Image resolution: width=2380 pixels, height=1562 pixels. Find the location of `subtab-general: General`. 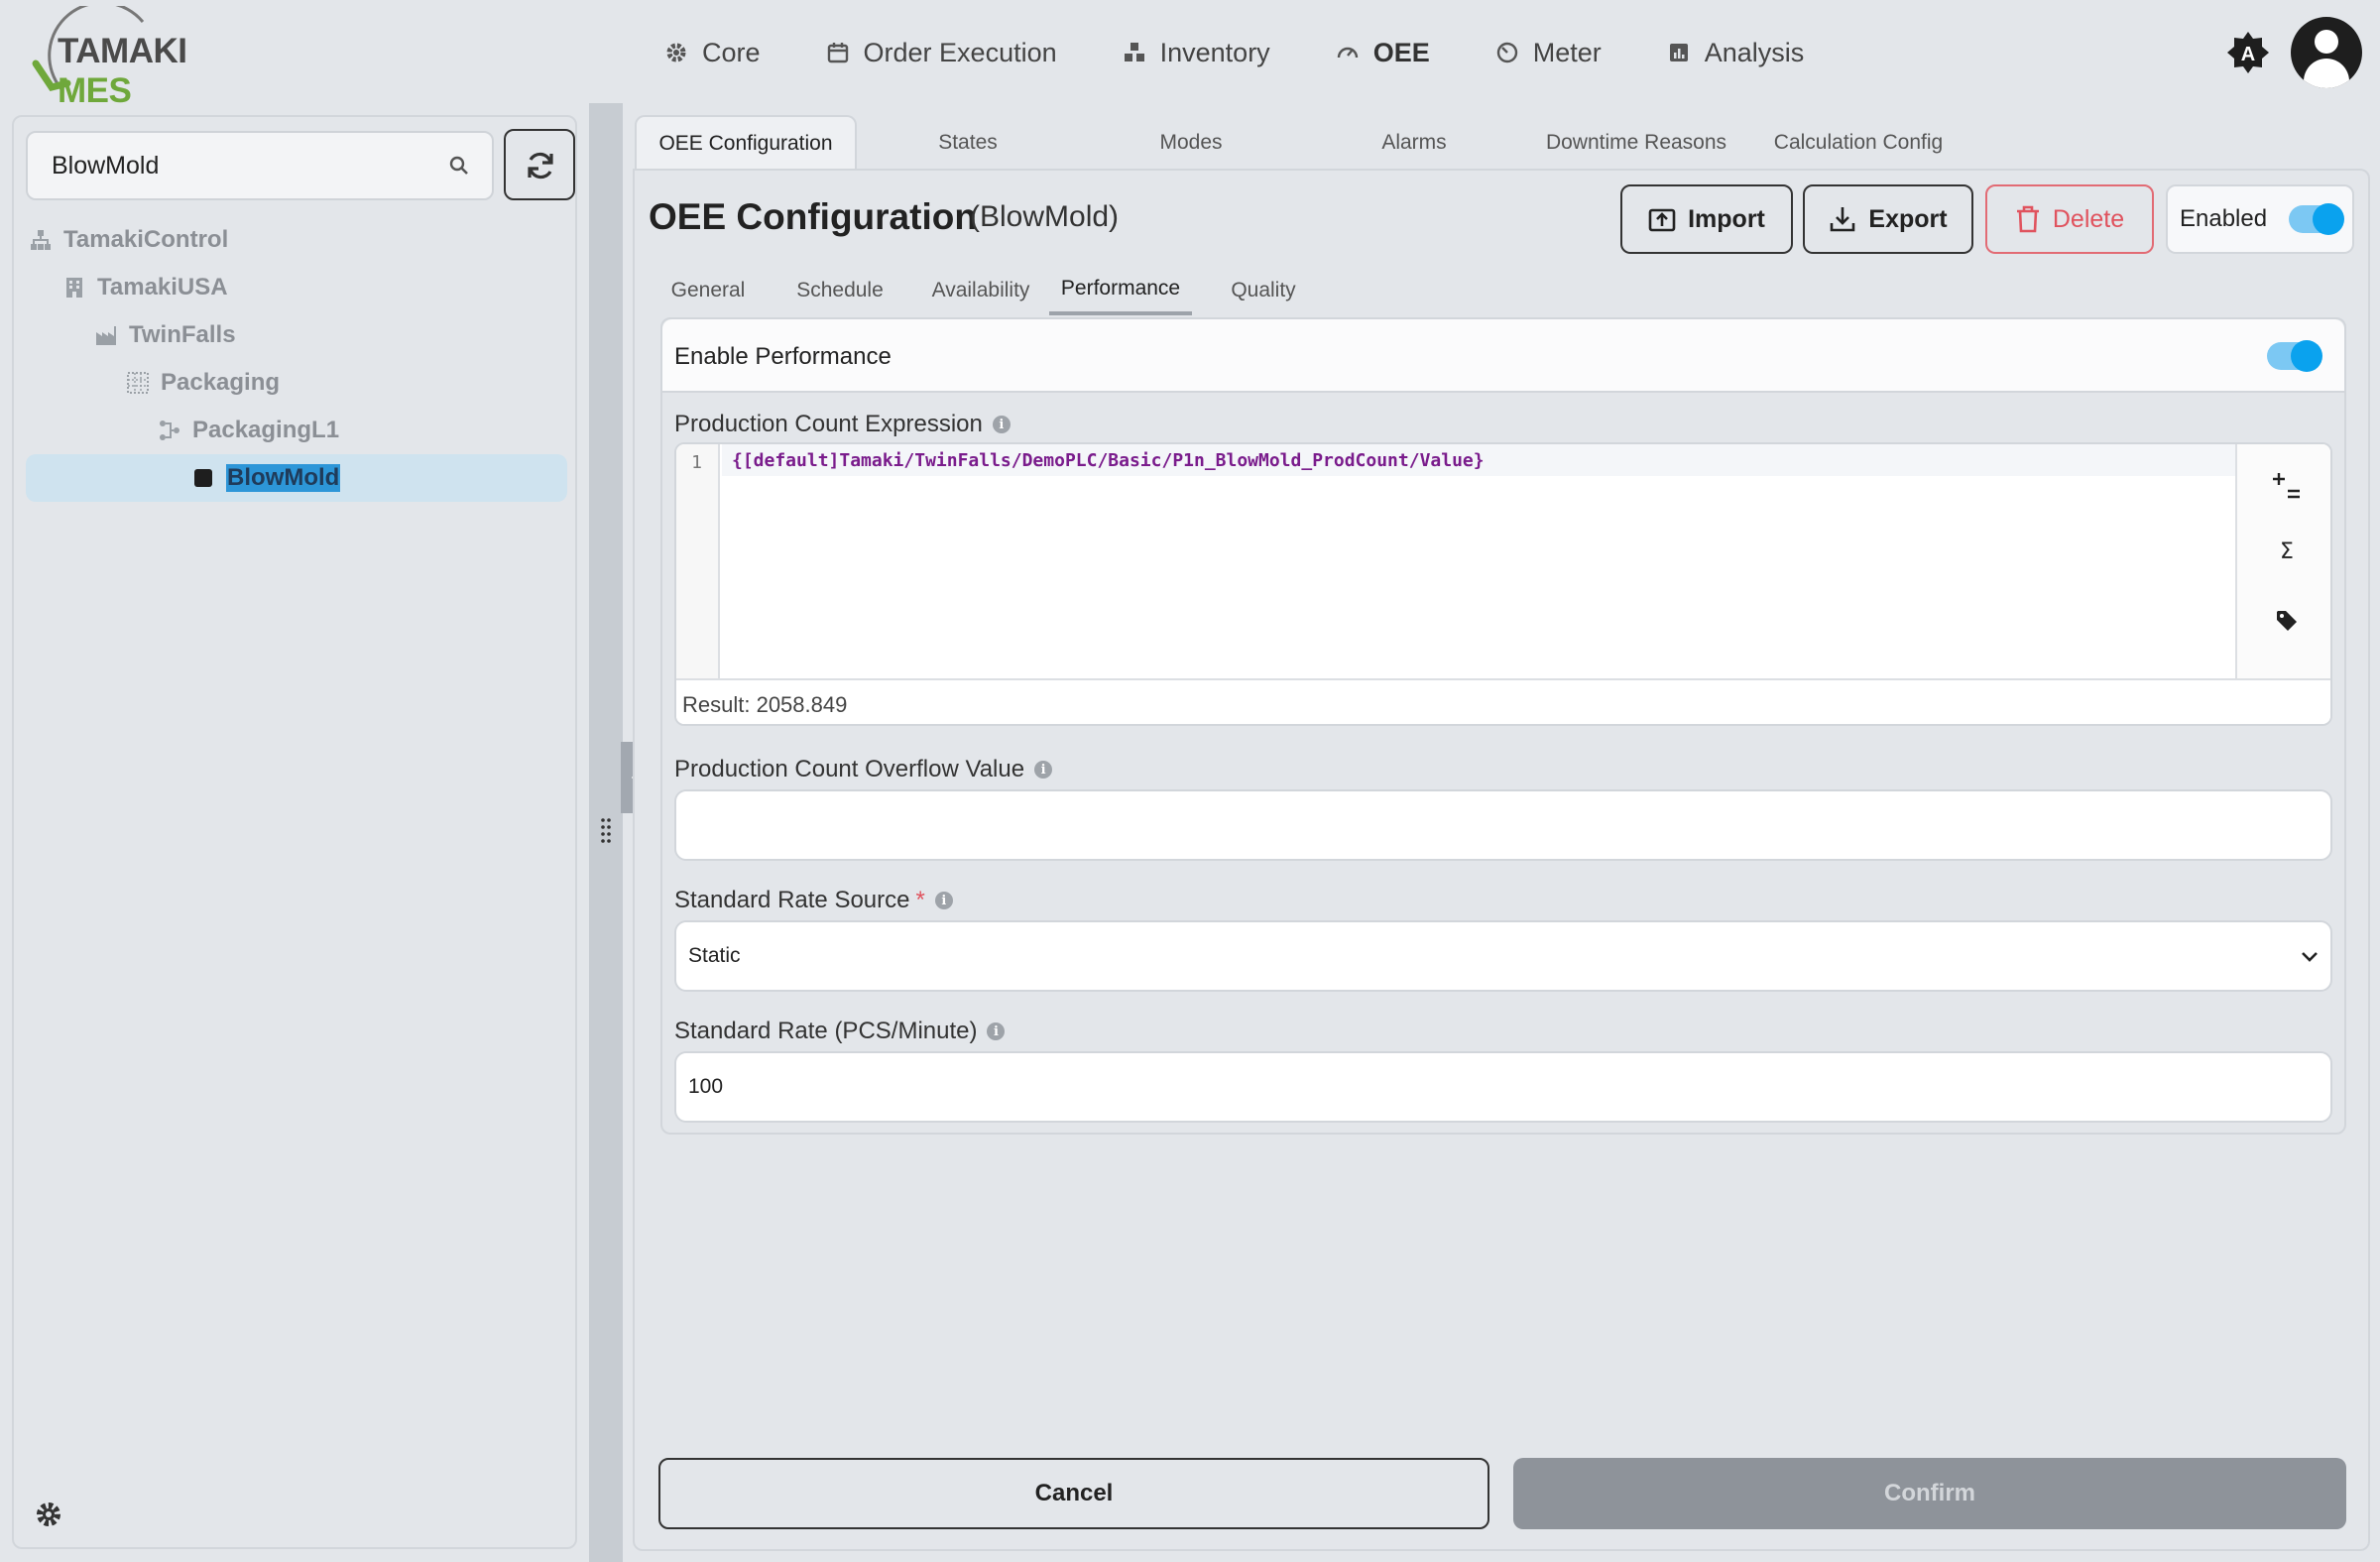

subtab-general: General is located at coordinates (708, 290).